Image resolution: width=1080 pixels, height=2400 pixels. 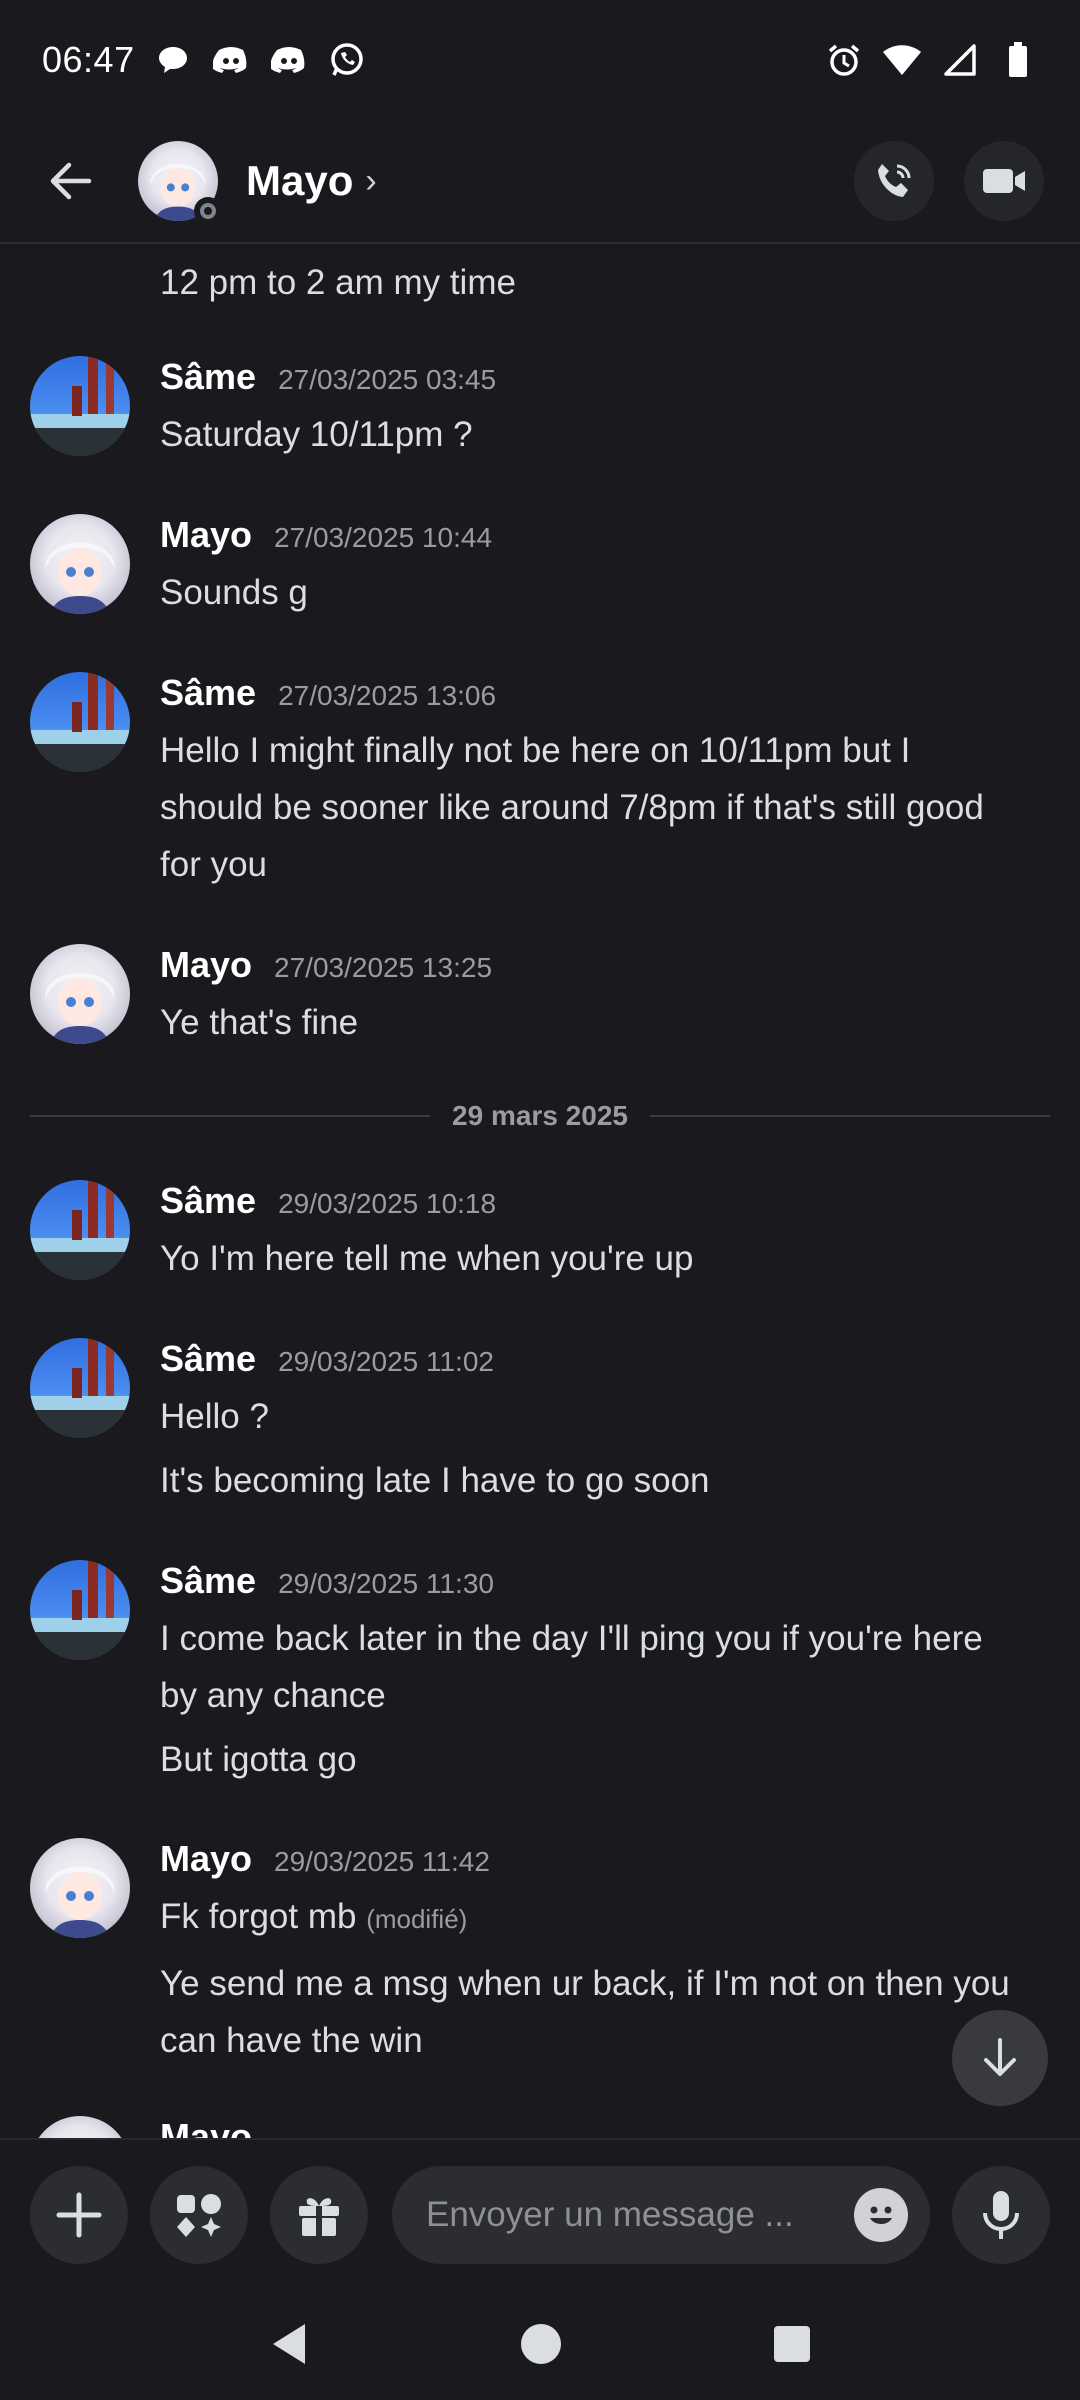 I want to click on message-body: Mayo, so click(x=590, y=2127).